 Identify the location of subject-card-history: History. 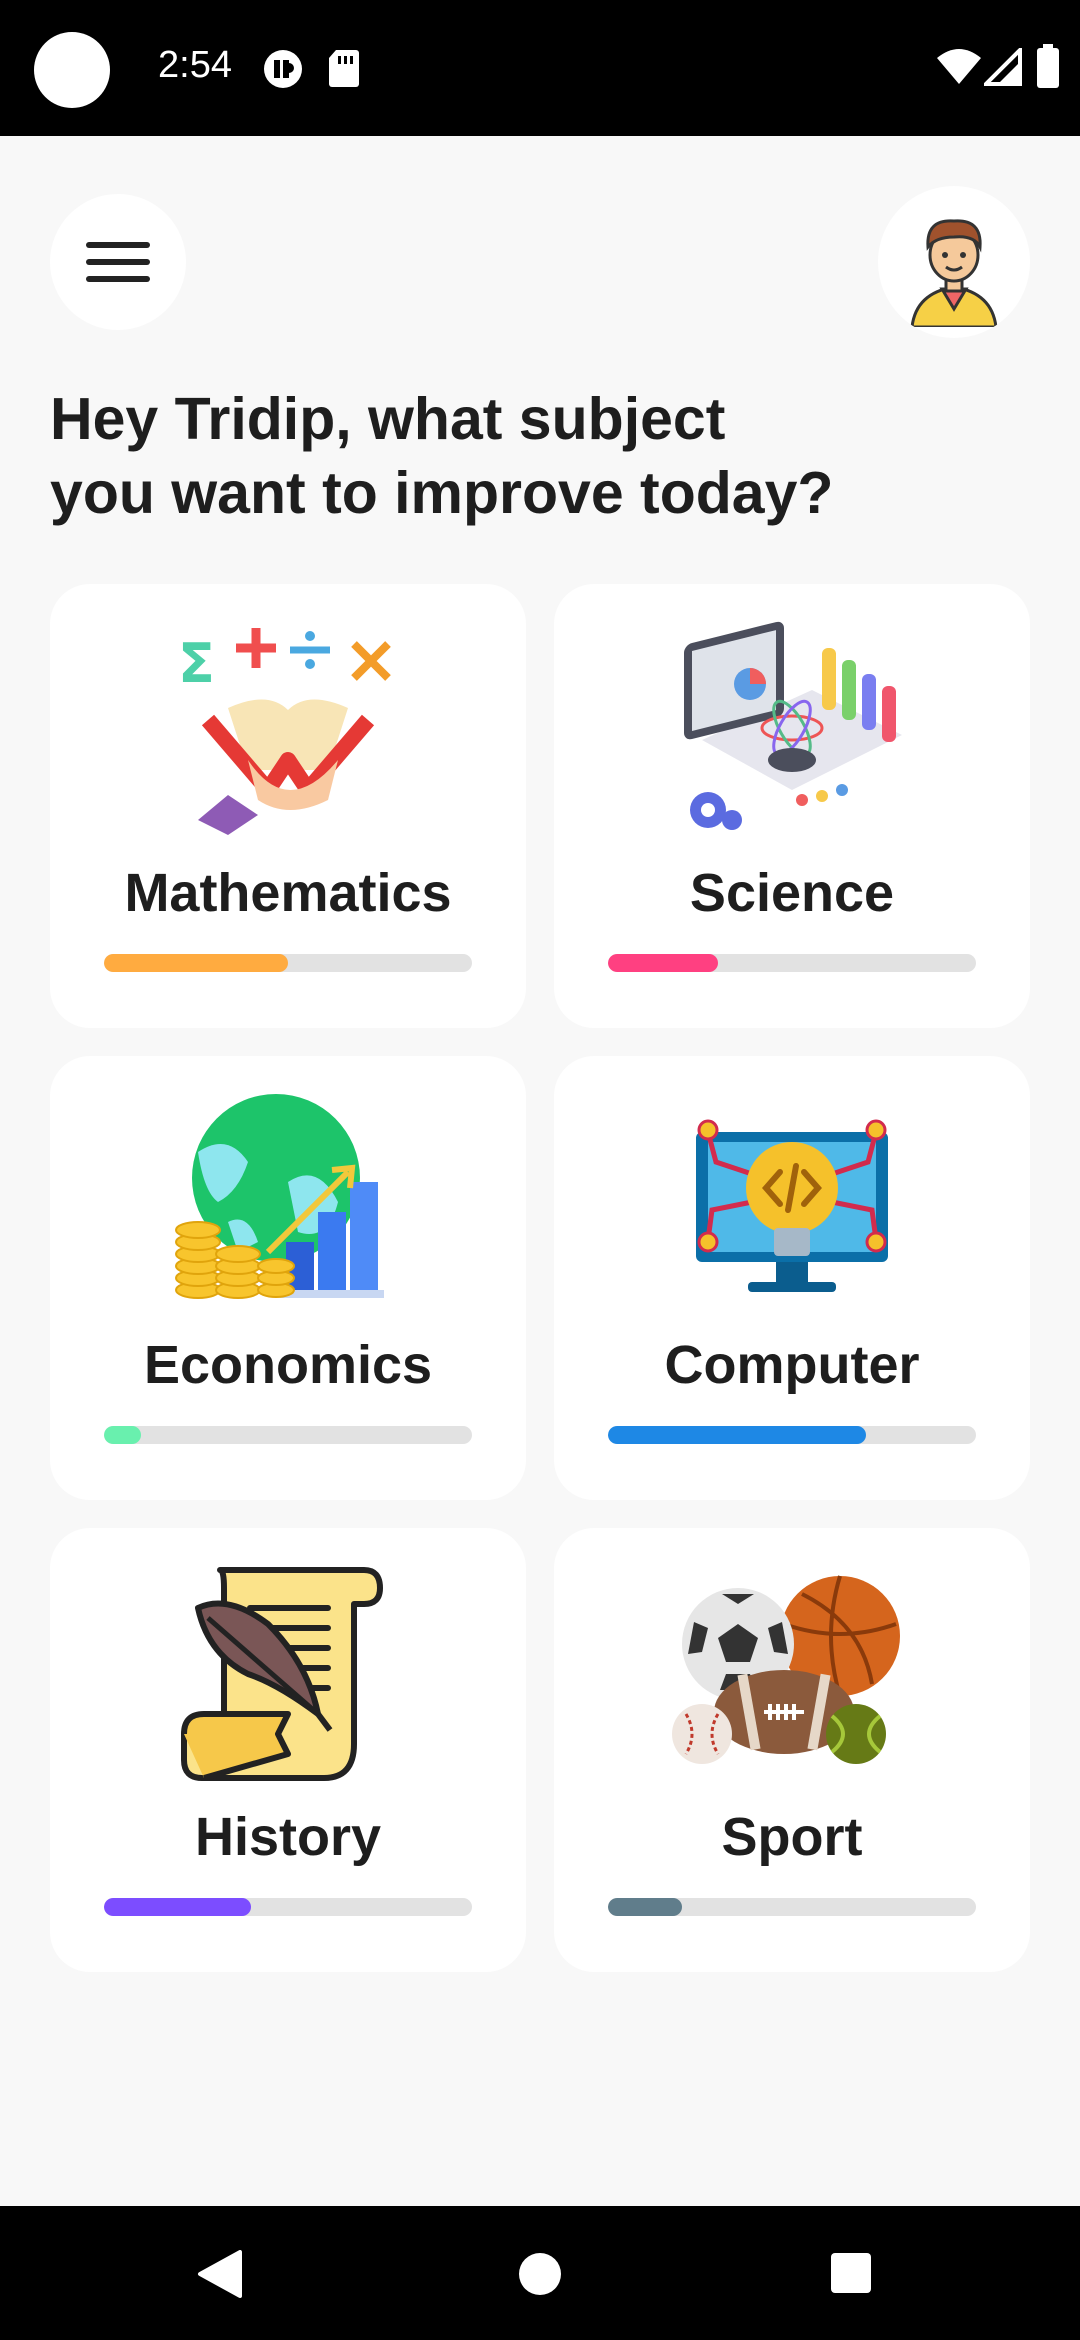
(288, 1750).